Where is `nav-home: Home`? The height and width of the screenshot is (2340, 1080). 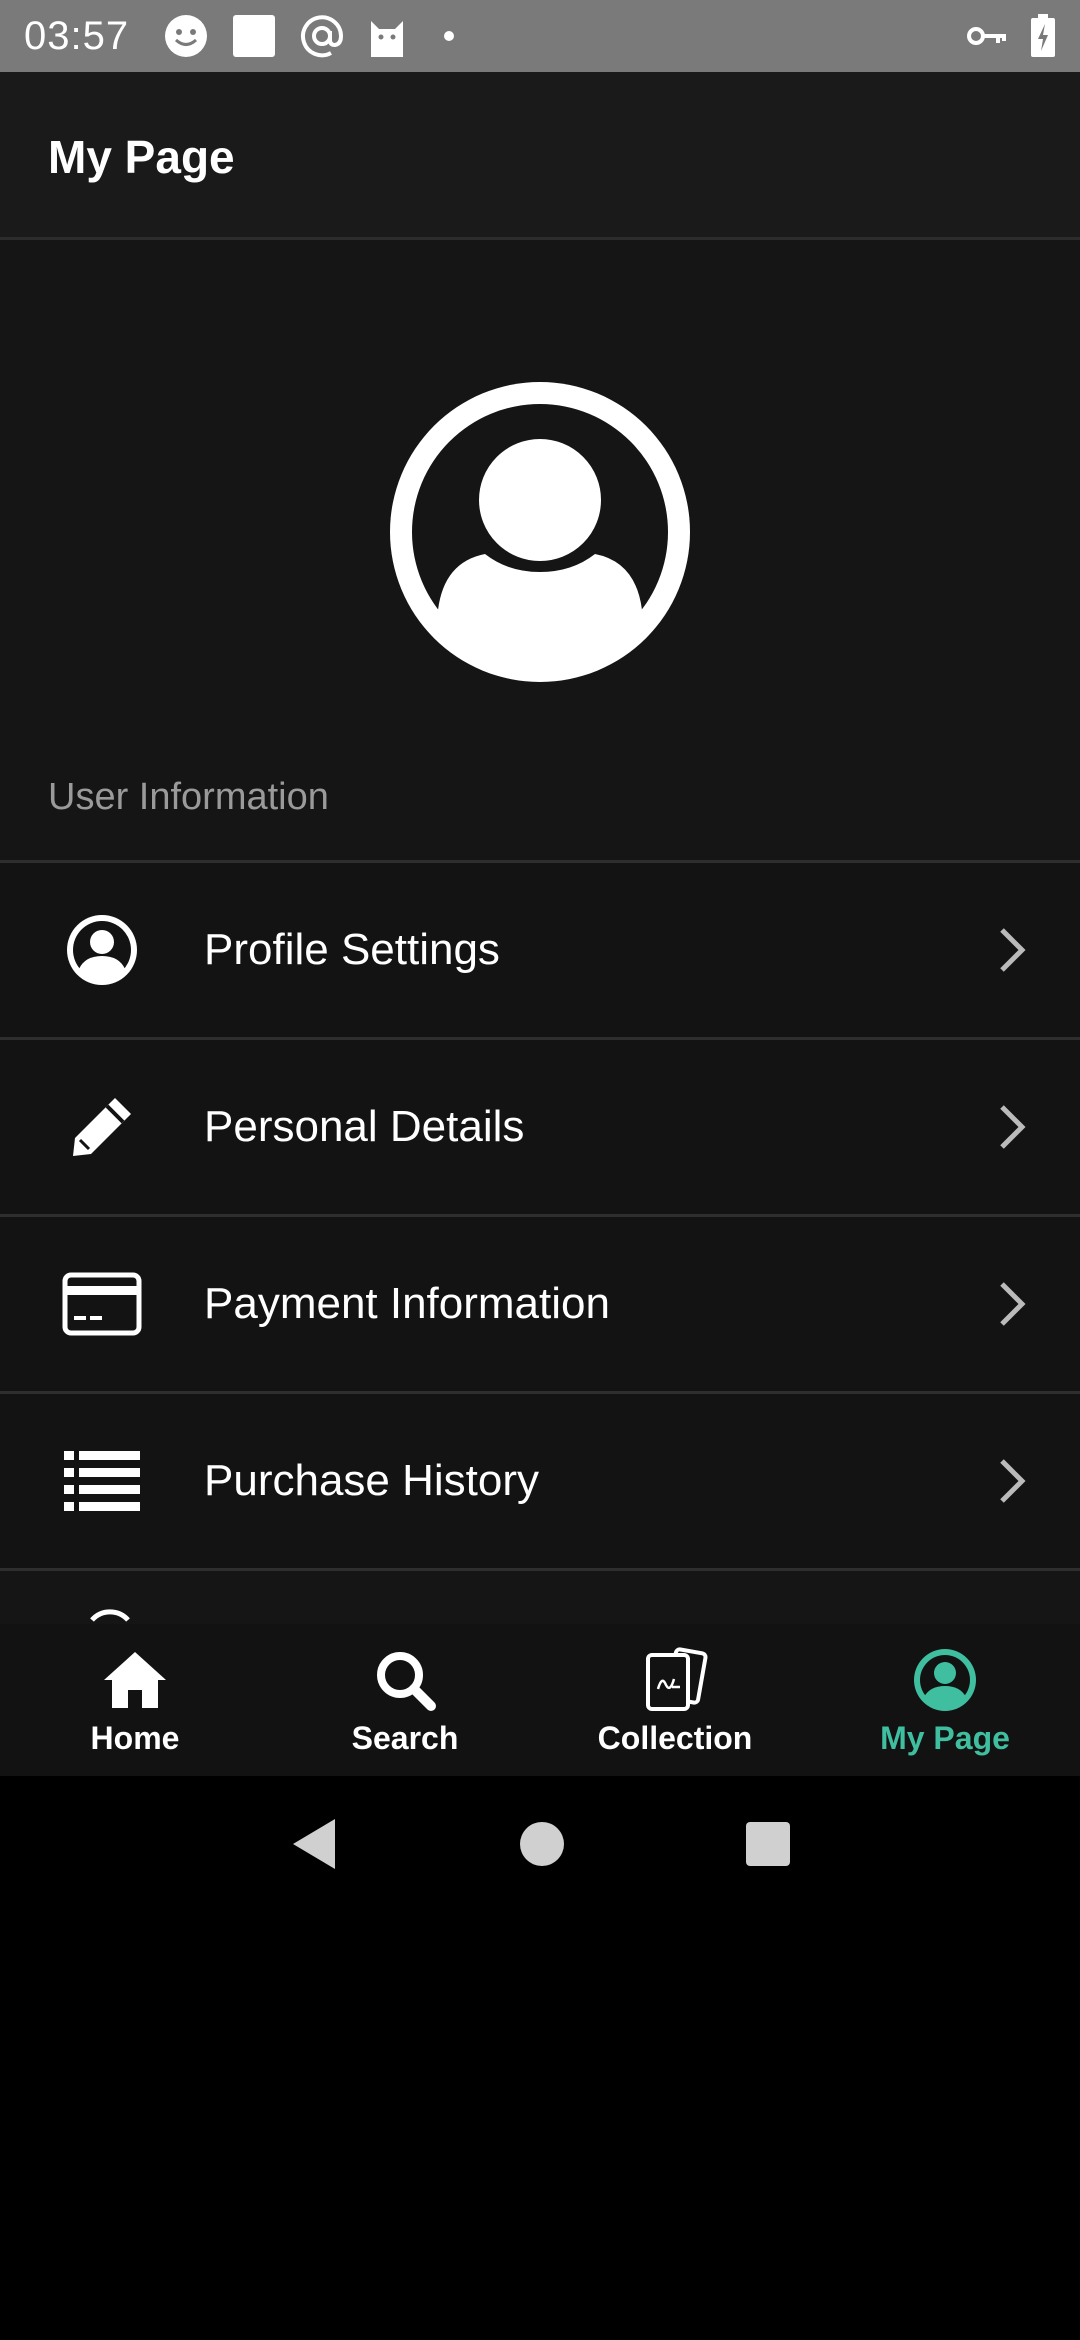
nav-home: Home is located at coordinates (135, 1700).